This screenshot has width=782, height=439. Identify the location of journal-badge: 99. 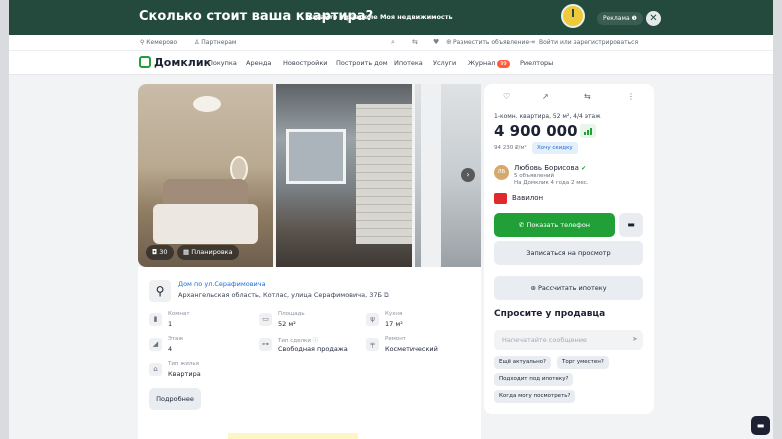
(503, 64).